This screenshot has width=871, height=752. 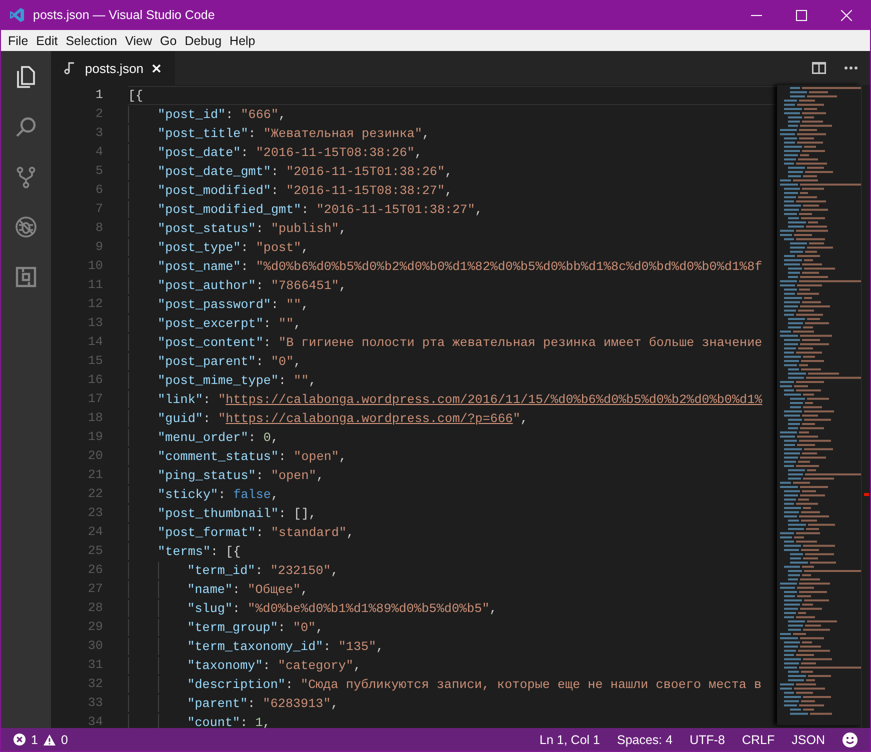 I want to click on code-line: "post_excerpt": "",, so click(x=230, y=324).